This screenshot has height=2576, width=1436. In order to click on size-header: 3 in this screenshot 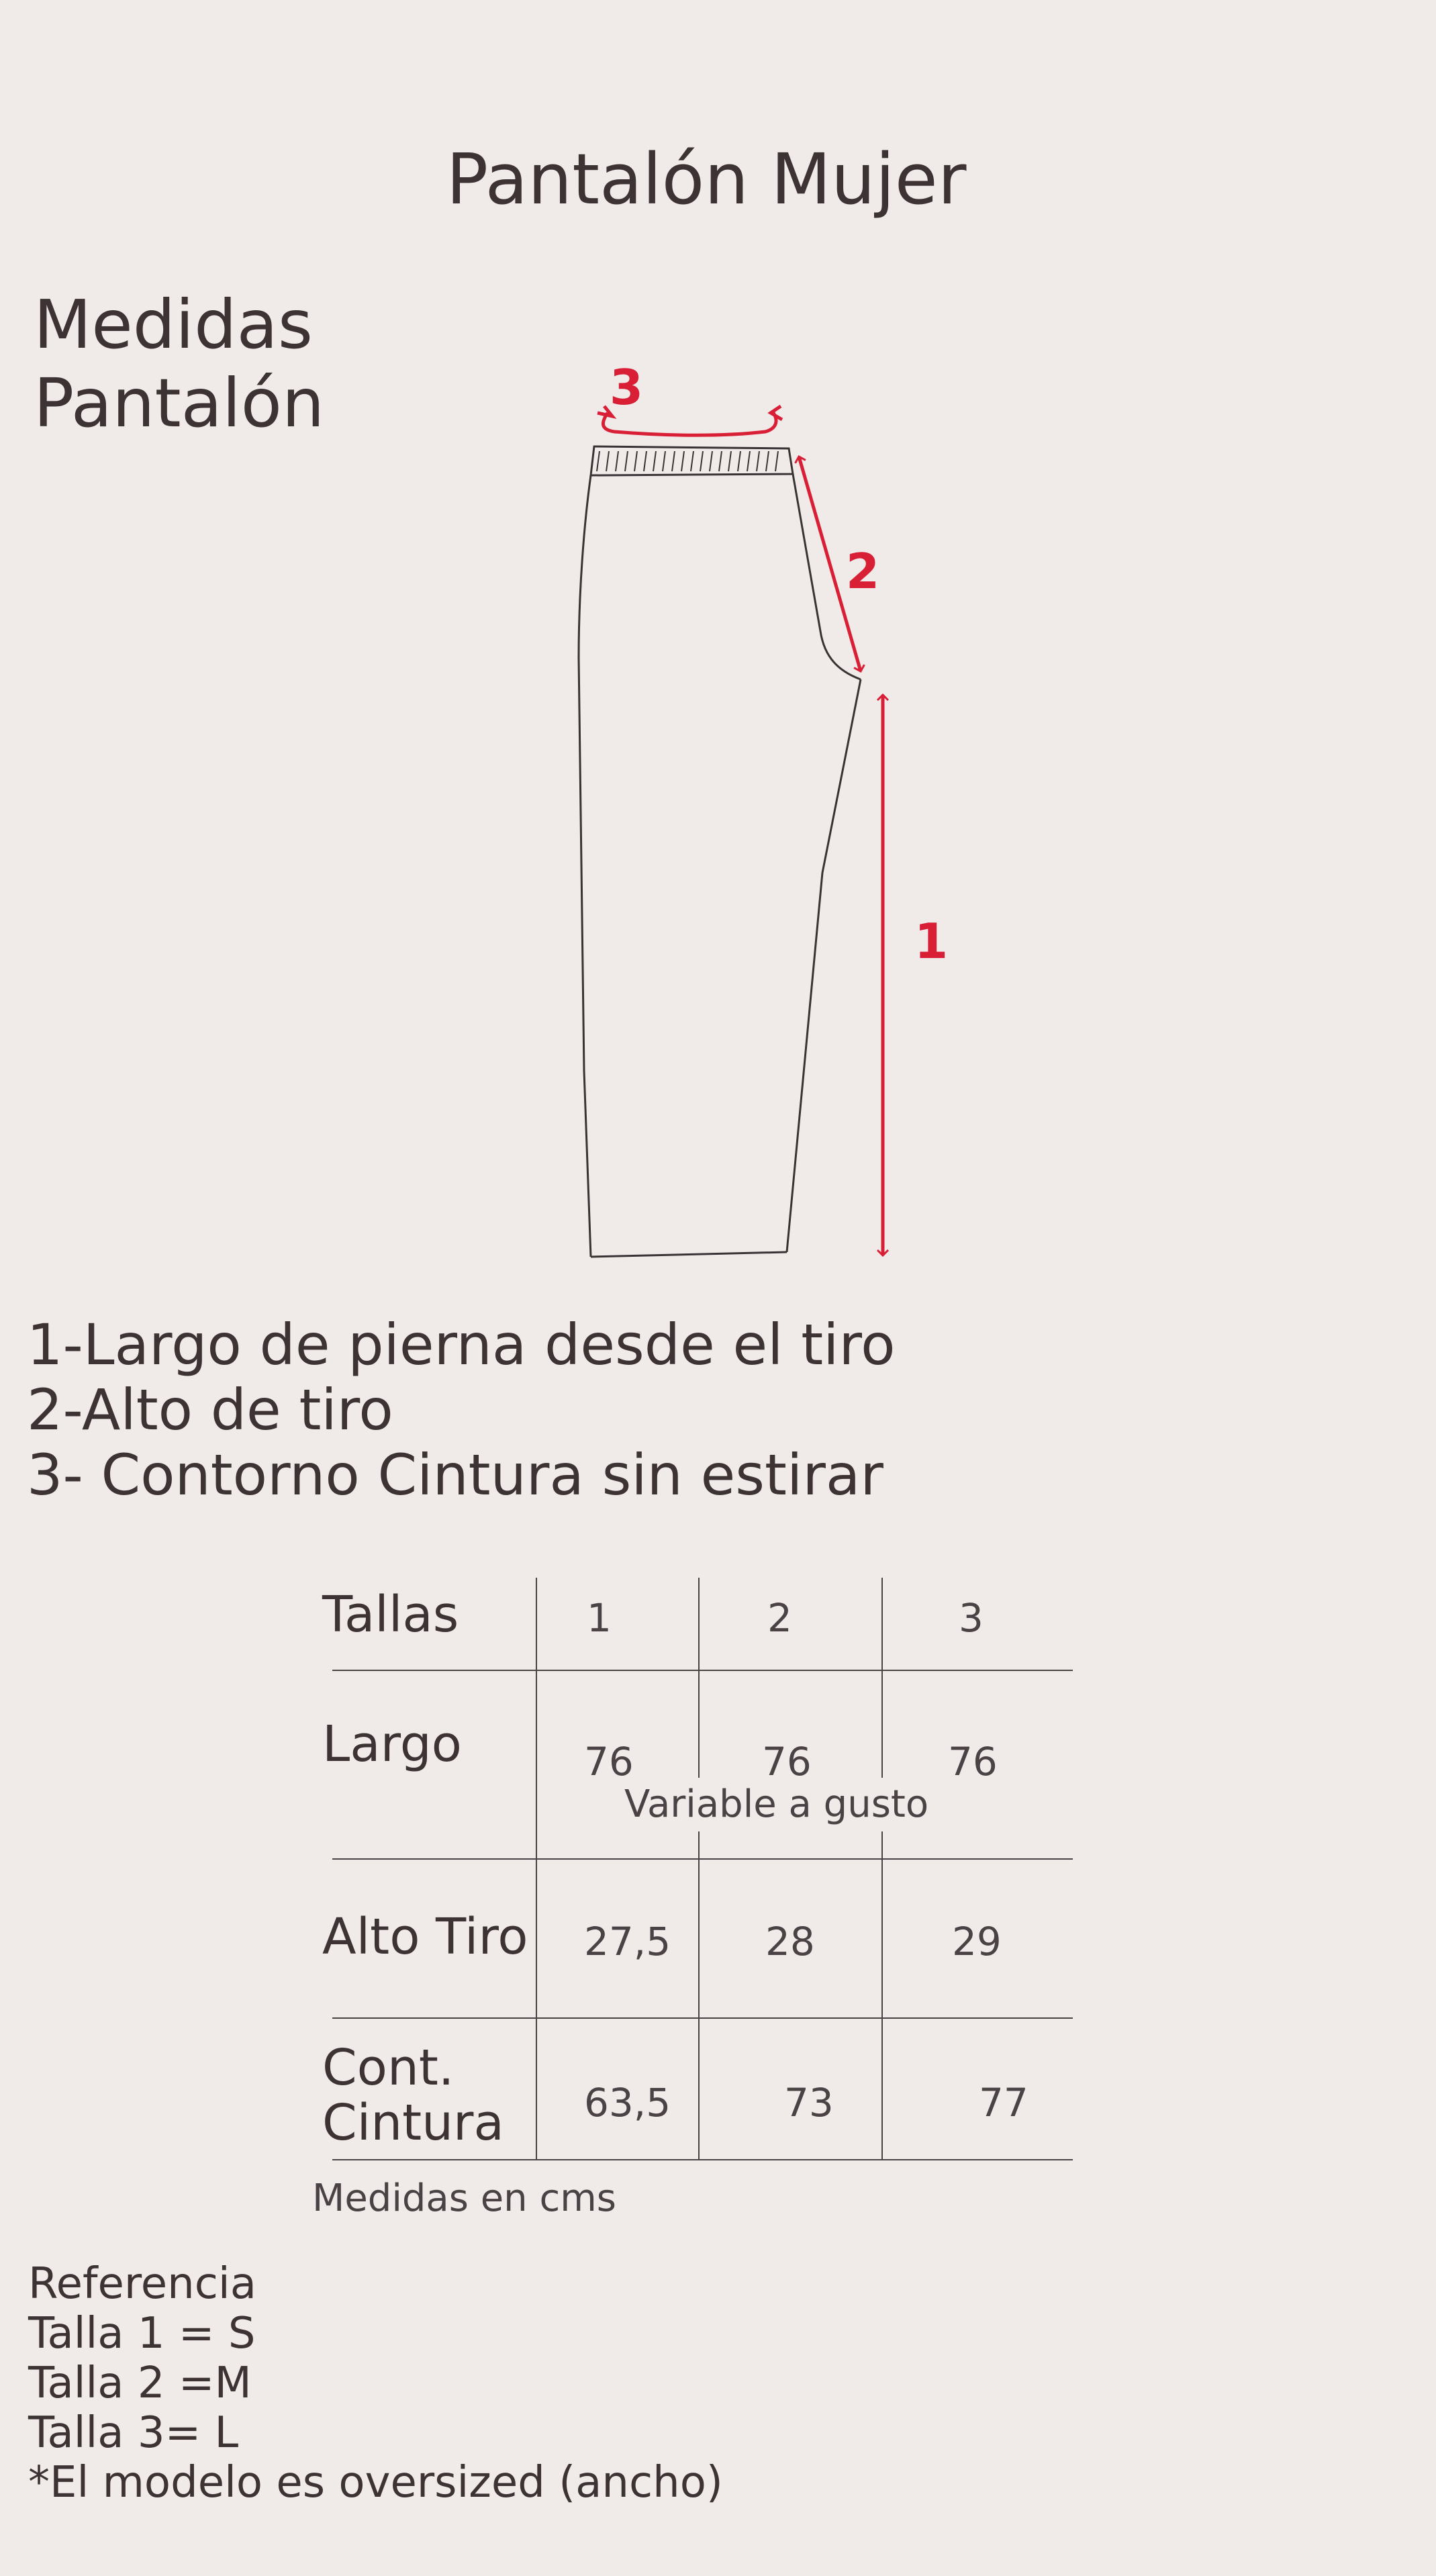, I will do `click(971, 1618)`.